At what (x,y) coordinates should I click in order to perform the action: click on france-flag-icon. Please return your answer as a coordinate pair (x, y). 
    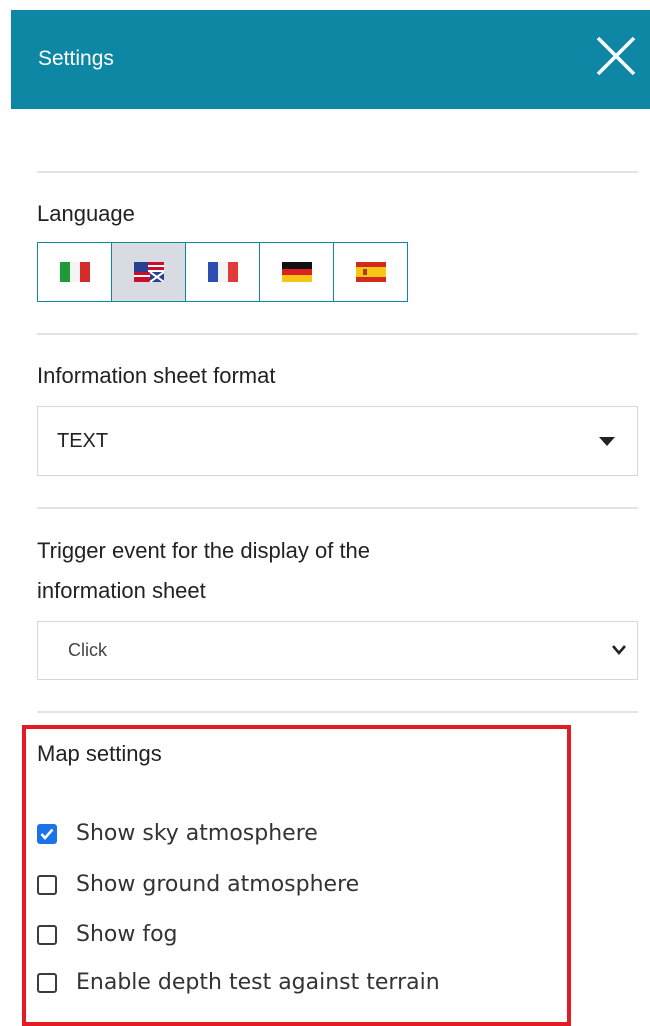
    Looking at the image, I should click on (222, 272).